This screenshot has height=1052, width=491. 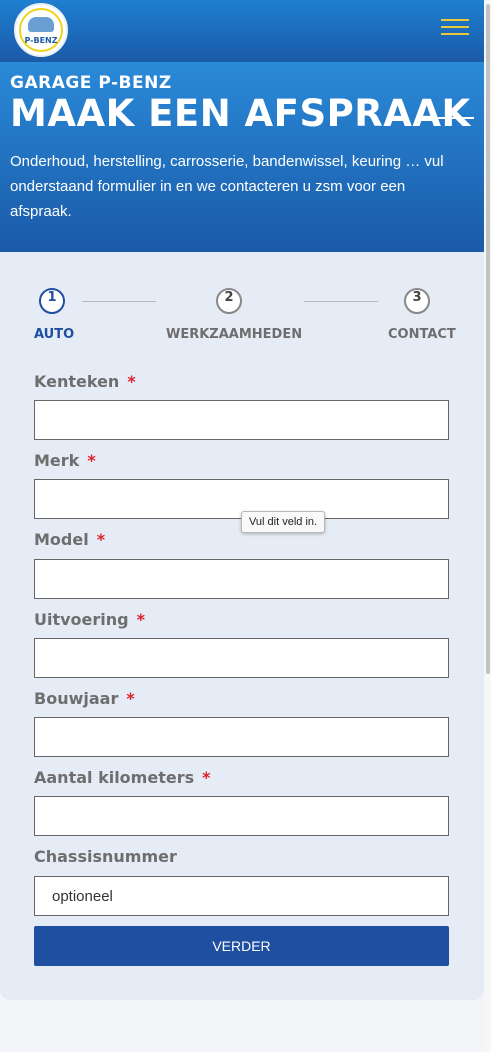 What do you see at coordinates (488, 339) in the screenshot?
I see `scrollbar-thumb` at bounding box center [488, 339].